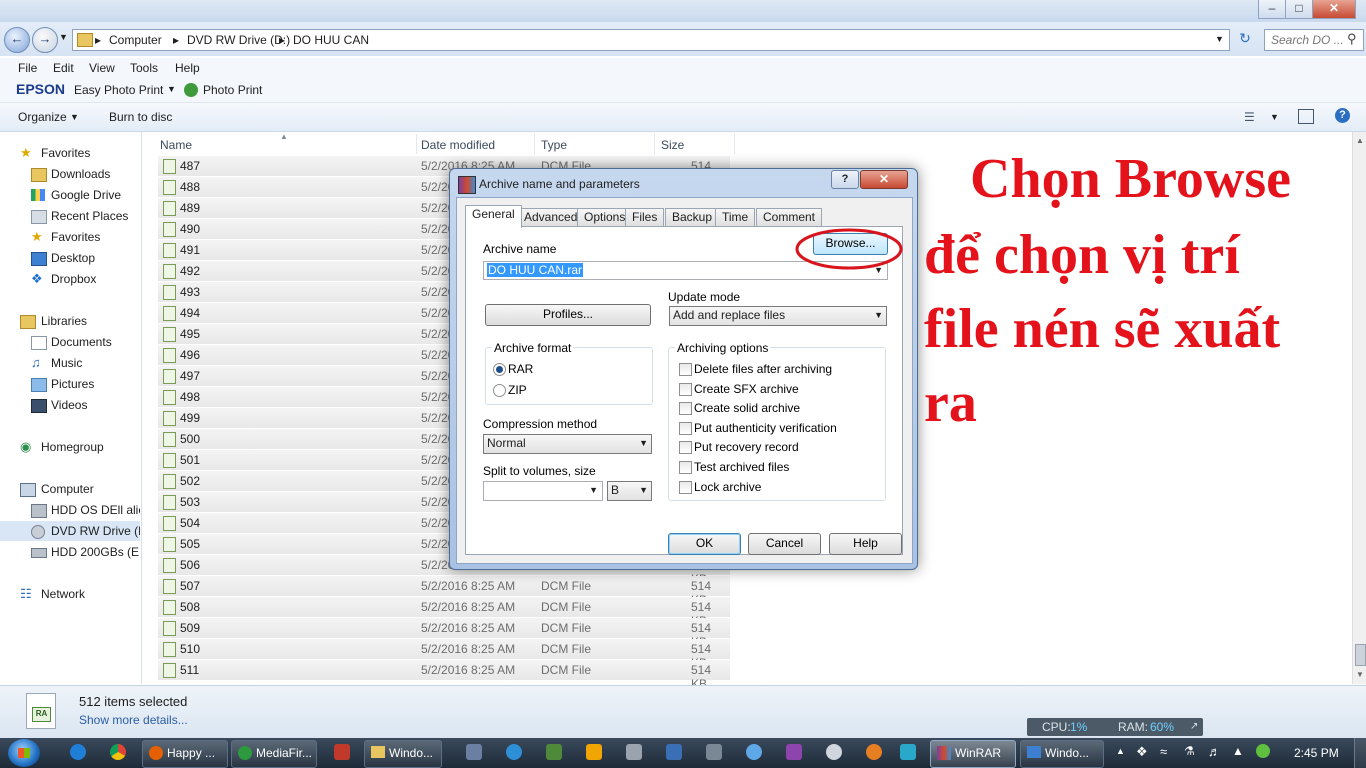 The image size is (1366, 768). Describe the element at coordinates (63, 37) in the screenshot. I see `recent-pages-chevron-icon: ▼` at that location.